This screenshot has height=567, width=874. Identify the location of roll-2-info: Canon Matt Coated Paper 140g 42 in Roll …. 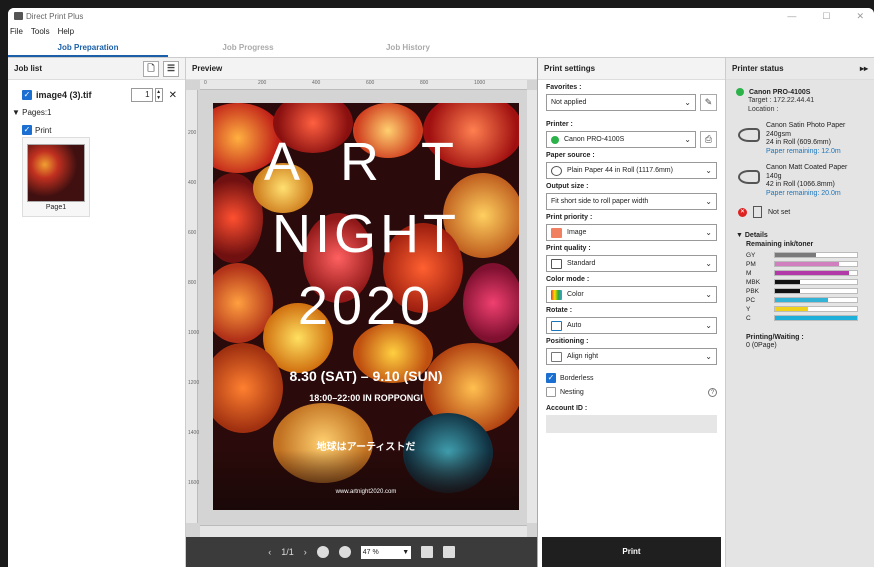
(800, 177).